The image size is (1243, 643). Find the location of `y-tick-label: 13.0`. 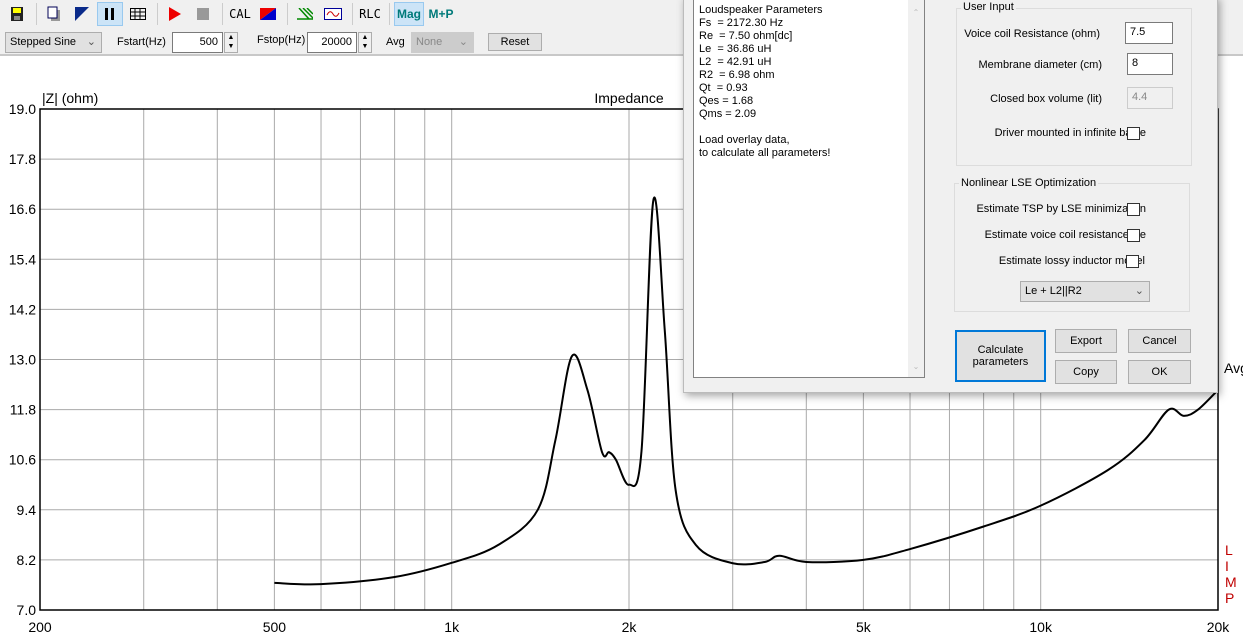

y-tick-label: 13.0 is located at coordinates (22, 360).